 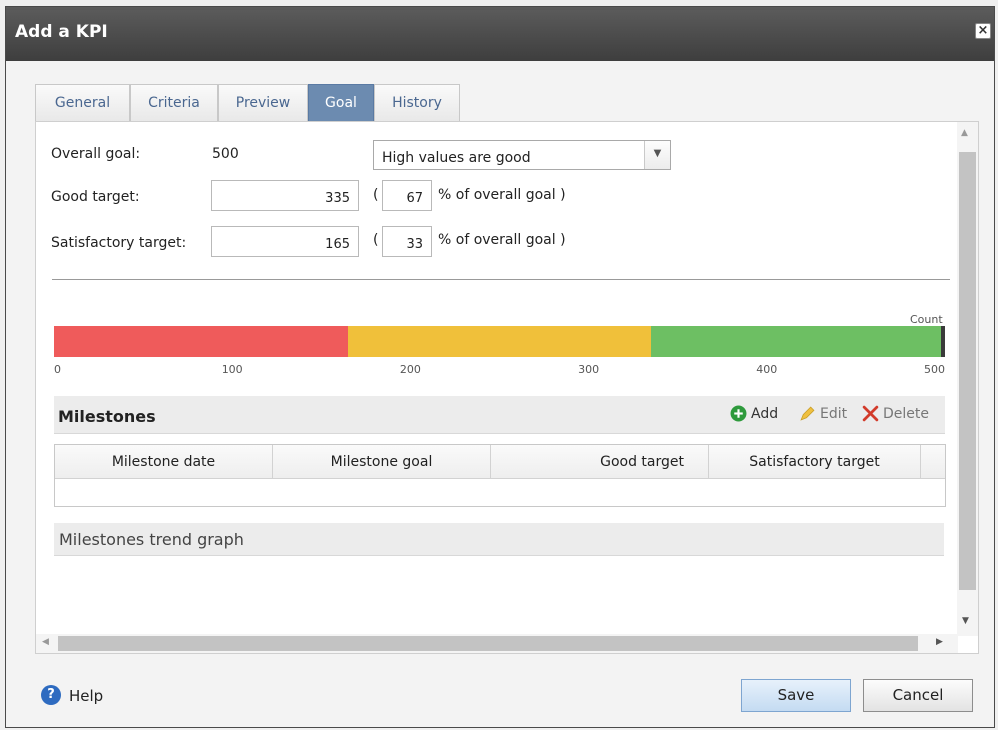 I want to click on col-header-satisfactory-target: Satisfactory target, so click(x=815, y=462).